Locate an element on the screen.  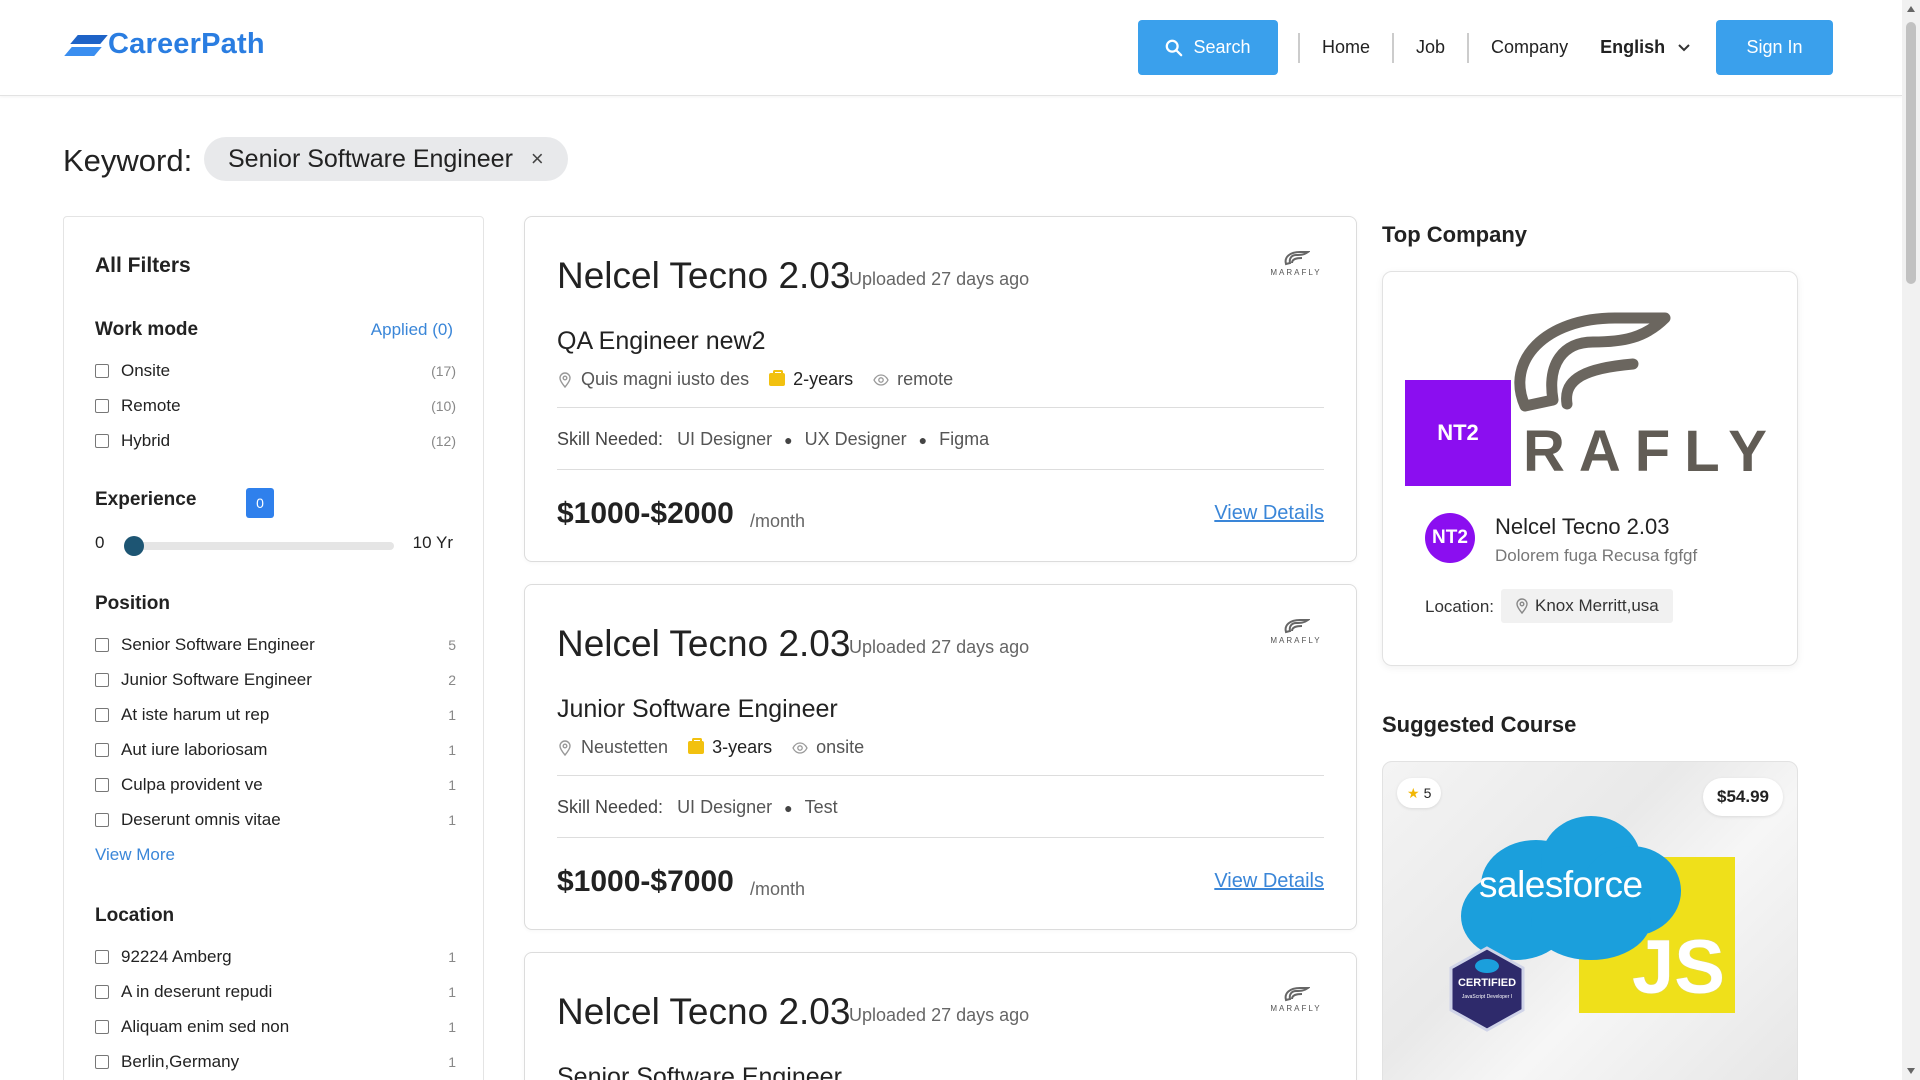
page-scrollbar is located at coordinates (1911, 540).